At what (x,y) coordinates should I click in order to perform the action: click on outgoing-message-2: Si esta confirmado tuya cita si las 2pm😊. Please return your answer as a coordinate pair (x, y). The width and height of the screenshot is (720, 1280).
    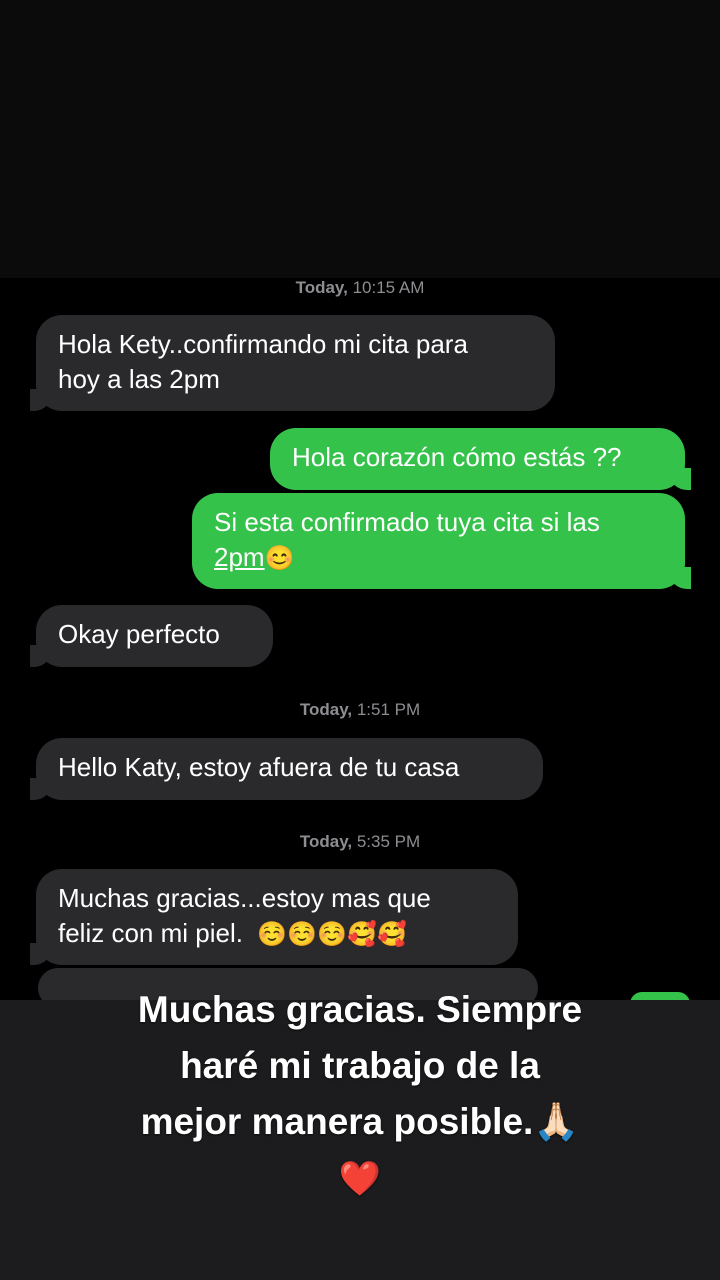
    Looking at the image, I should click on (441, 541).